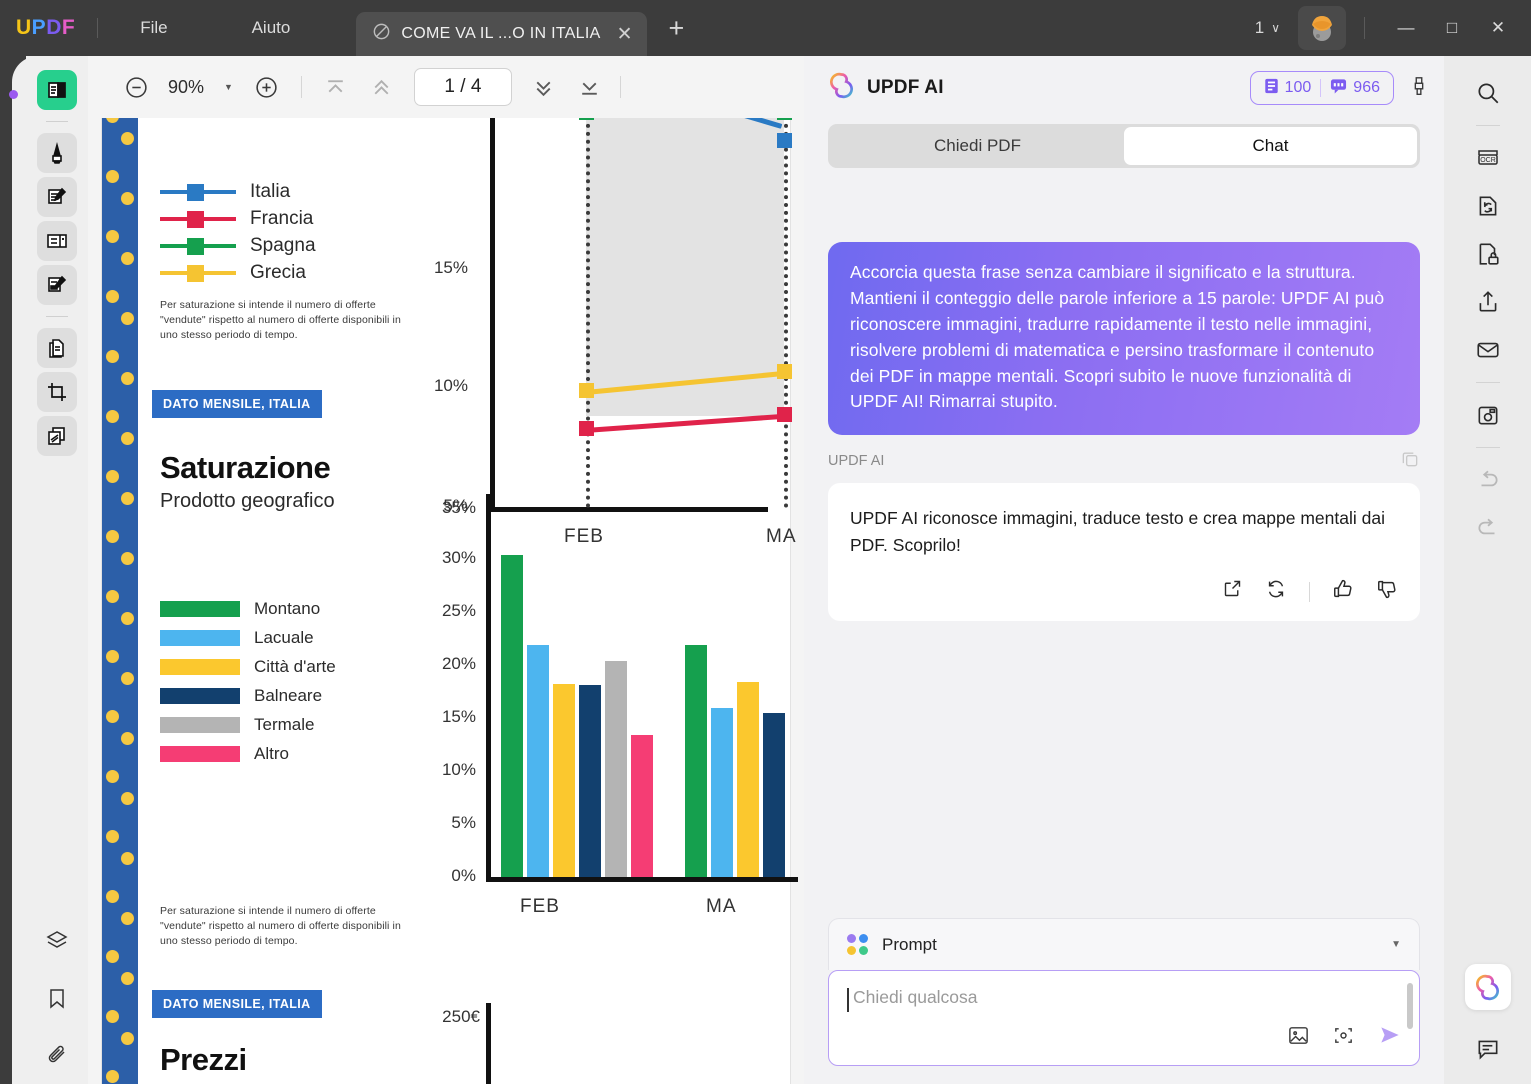 Image resolution: width=1531 pixels, height=1084 pixels. I want to click on reader-mode-icon, so click(57, 90).